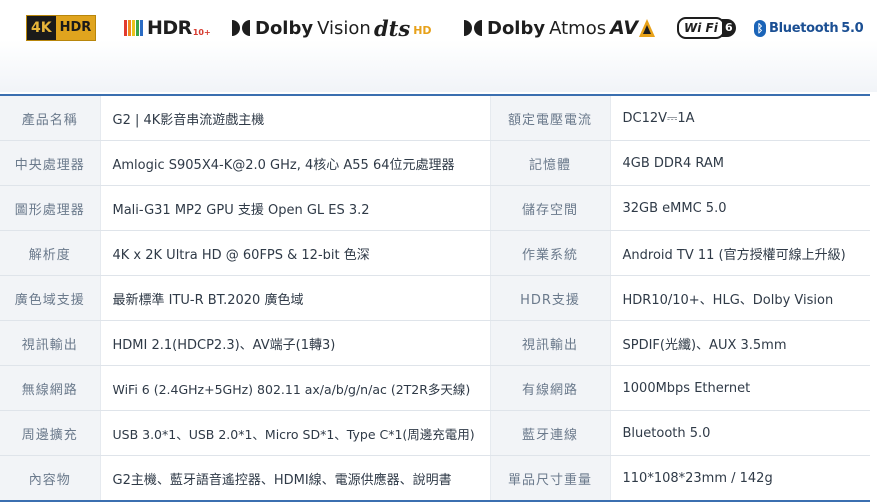 This screenshot has width=877, height=502. I want to click on spec-value: G2 | 4K影音串流遊戲主機, so click(295, 118).